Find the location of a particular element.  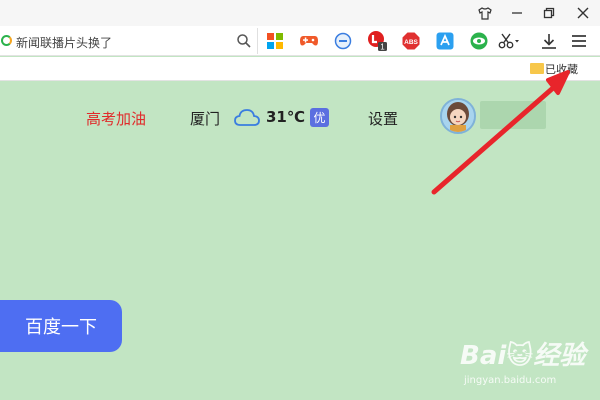

browser-toolbar: 新闻联播片头换了 1 ABS is located at coordinates (300, 41).